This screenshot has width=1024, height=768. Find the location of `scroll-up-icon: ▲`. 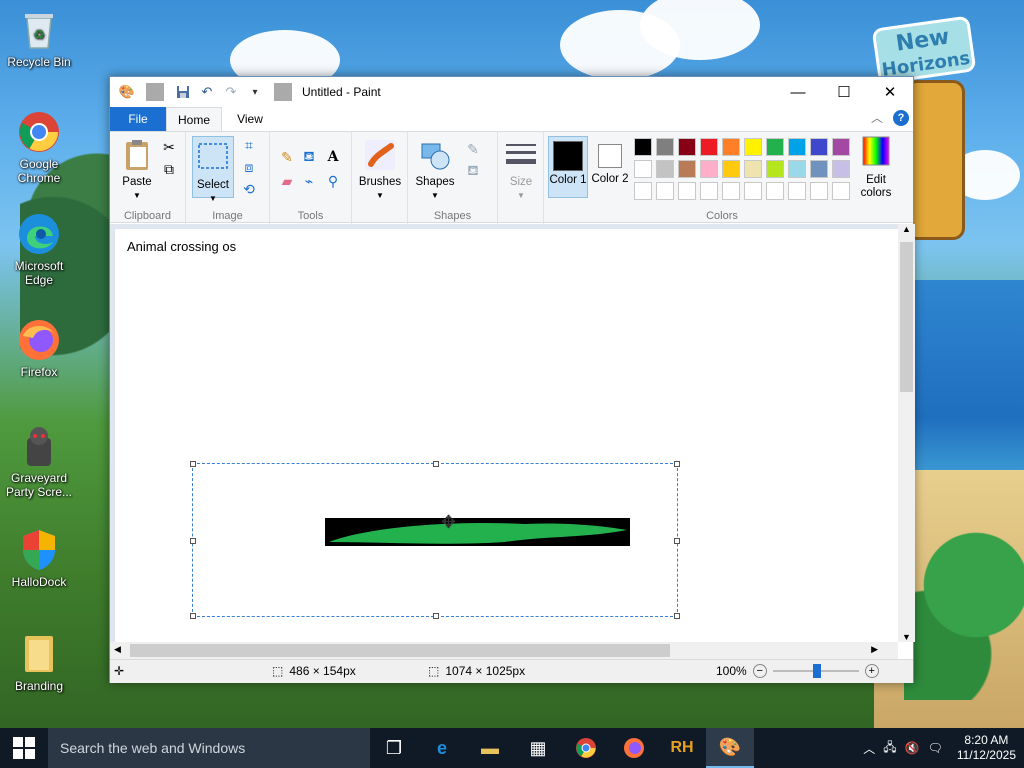

scroll-up-icon: ▲ is located at coordinates (906, 229).